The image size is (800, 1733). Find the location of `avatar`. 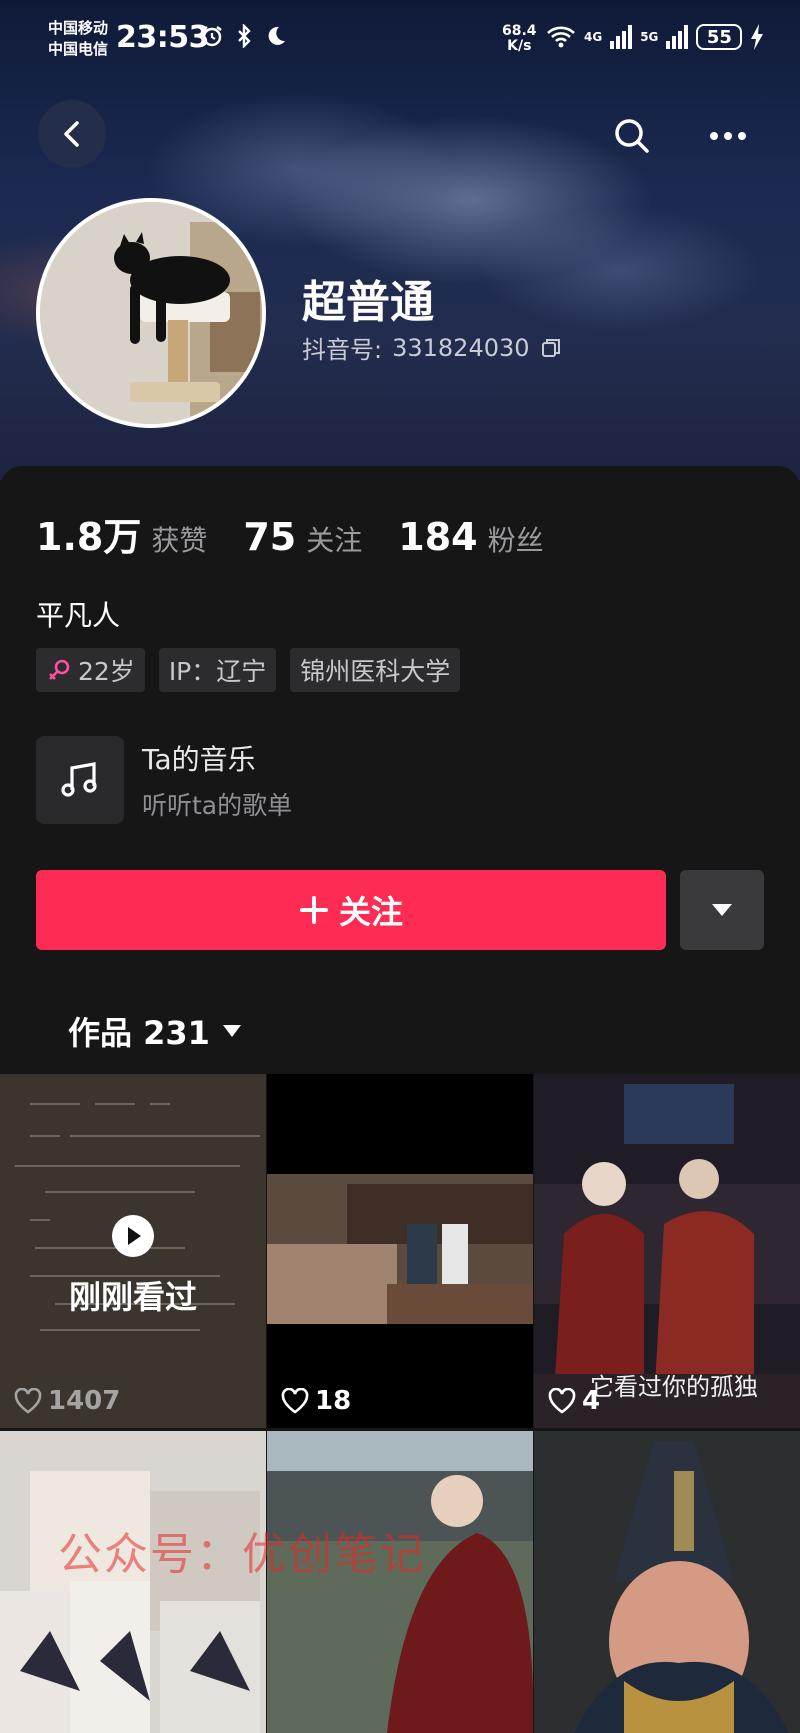

avatar is located at coordinates (151, 313).